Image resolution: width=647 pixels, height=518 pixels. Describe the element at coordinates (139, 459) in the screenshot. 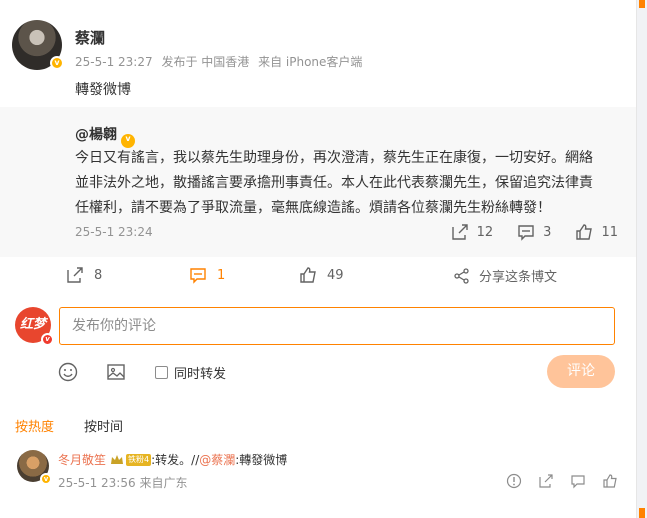

I see `fan-badge: 铁粉4` at that location.